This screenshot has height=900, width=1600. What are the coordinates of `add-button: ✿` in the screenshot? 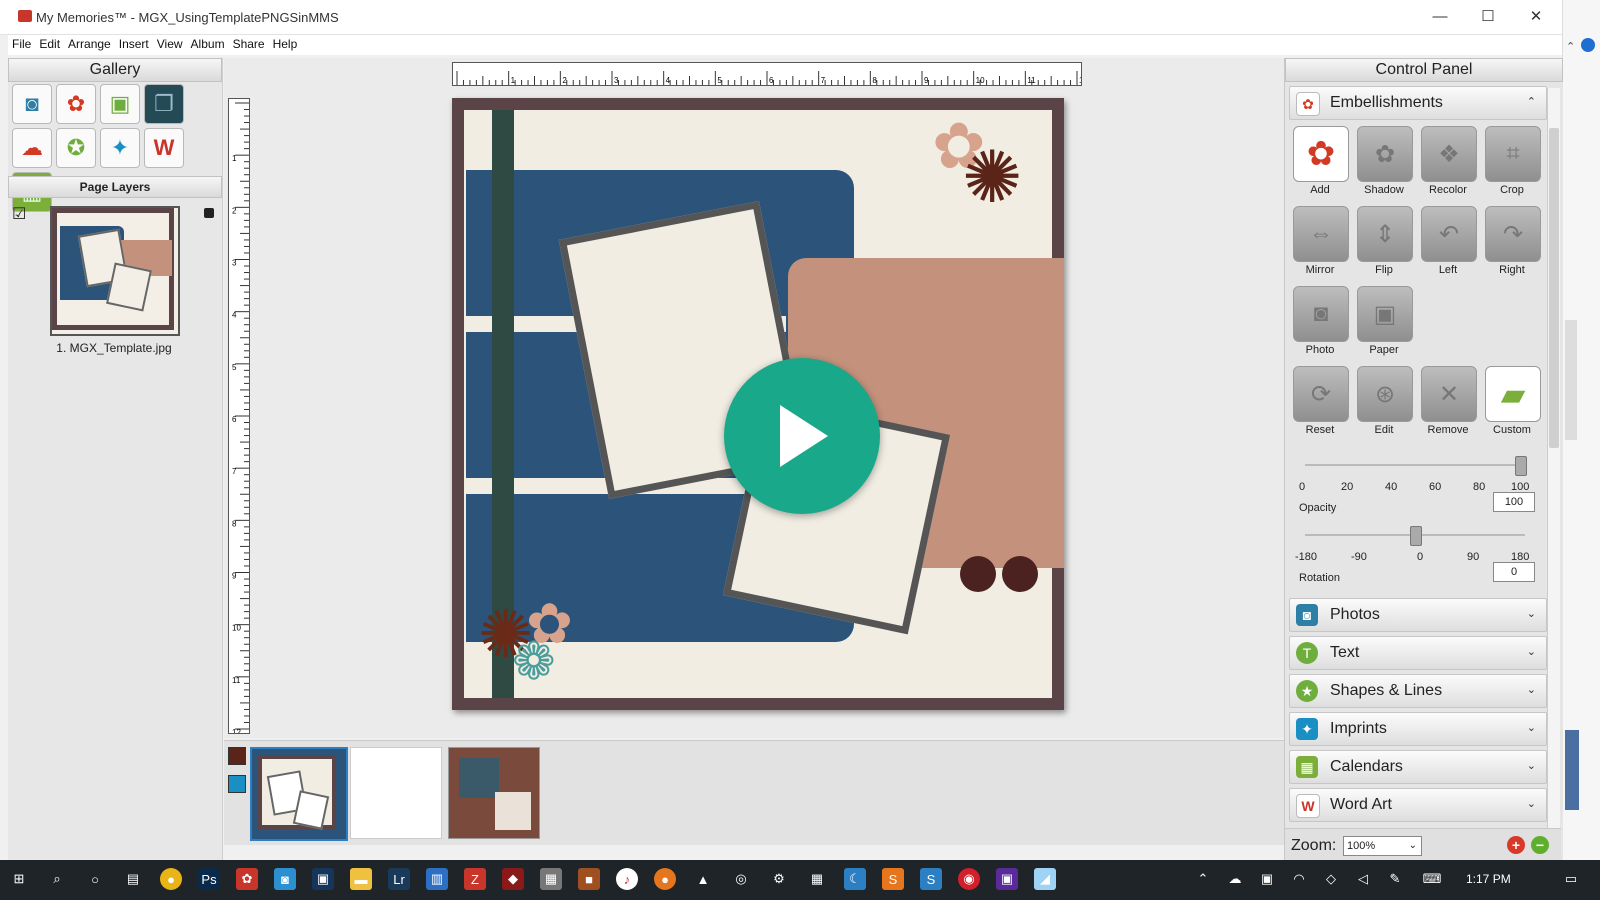 It's located at (1321, 154).